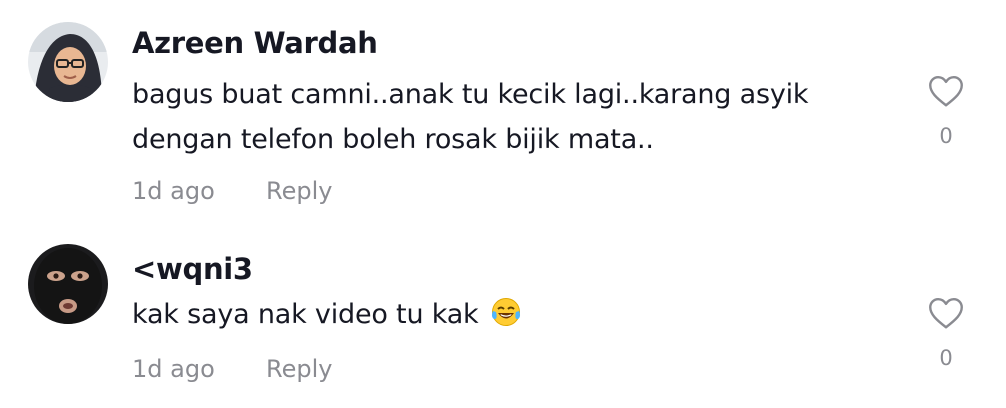 This screenshot has height=408, width=1006. Describe the element at coordinates (255, 43) in the screenshot. I see `comment-username: Azreen Wardah` at that location.